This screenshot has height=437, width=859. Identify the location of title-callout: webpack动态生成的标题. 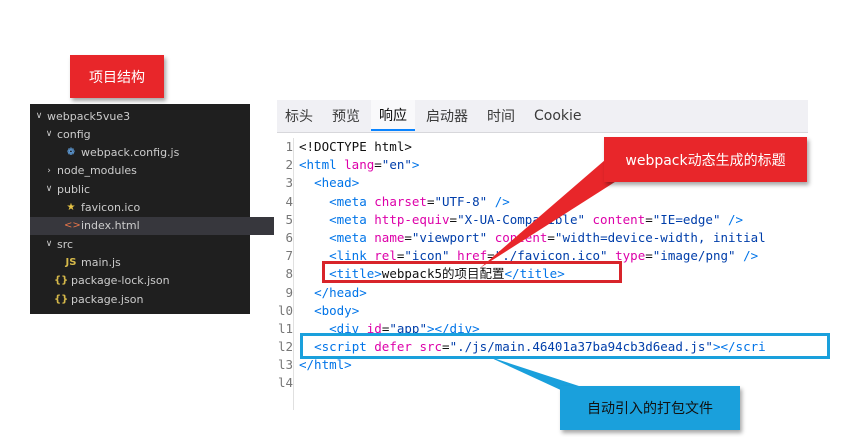
(705, 159).